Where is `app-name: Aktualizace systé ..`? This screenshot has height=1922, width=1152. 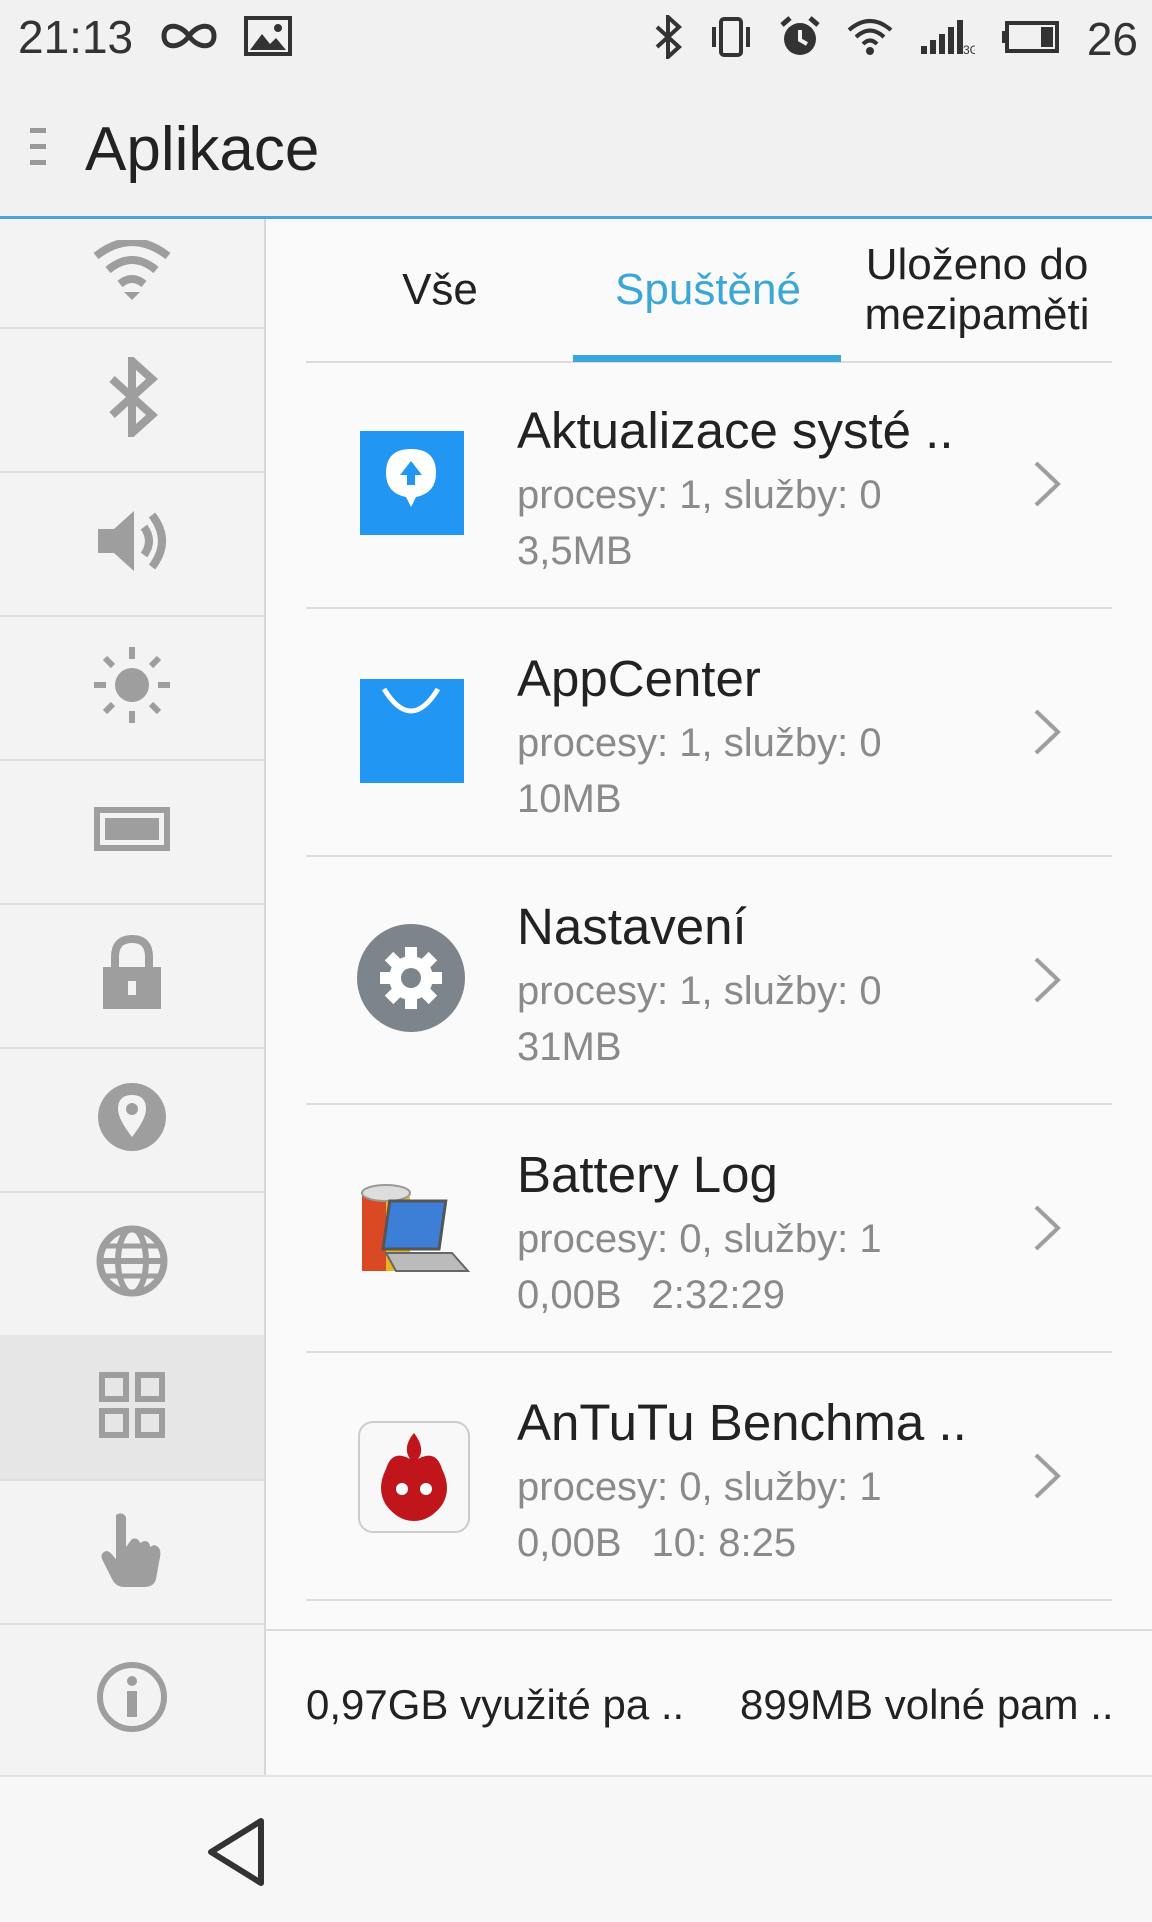
app-name: Aktualizace systé .. is located at coordinates (735, 430).